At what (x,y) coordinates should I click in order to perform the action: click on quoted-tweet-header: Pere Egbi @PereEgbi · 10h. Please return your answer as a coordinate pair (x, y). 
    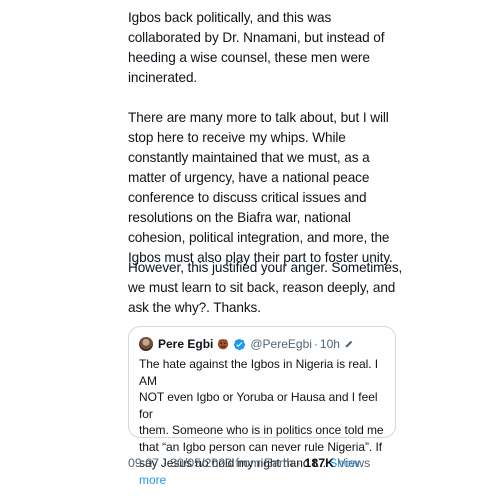
    Looking at the image, I should click on (262, 344).